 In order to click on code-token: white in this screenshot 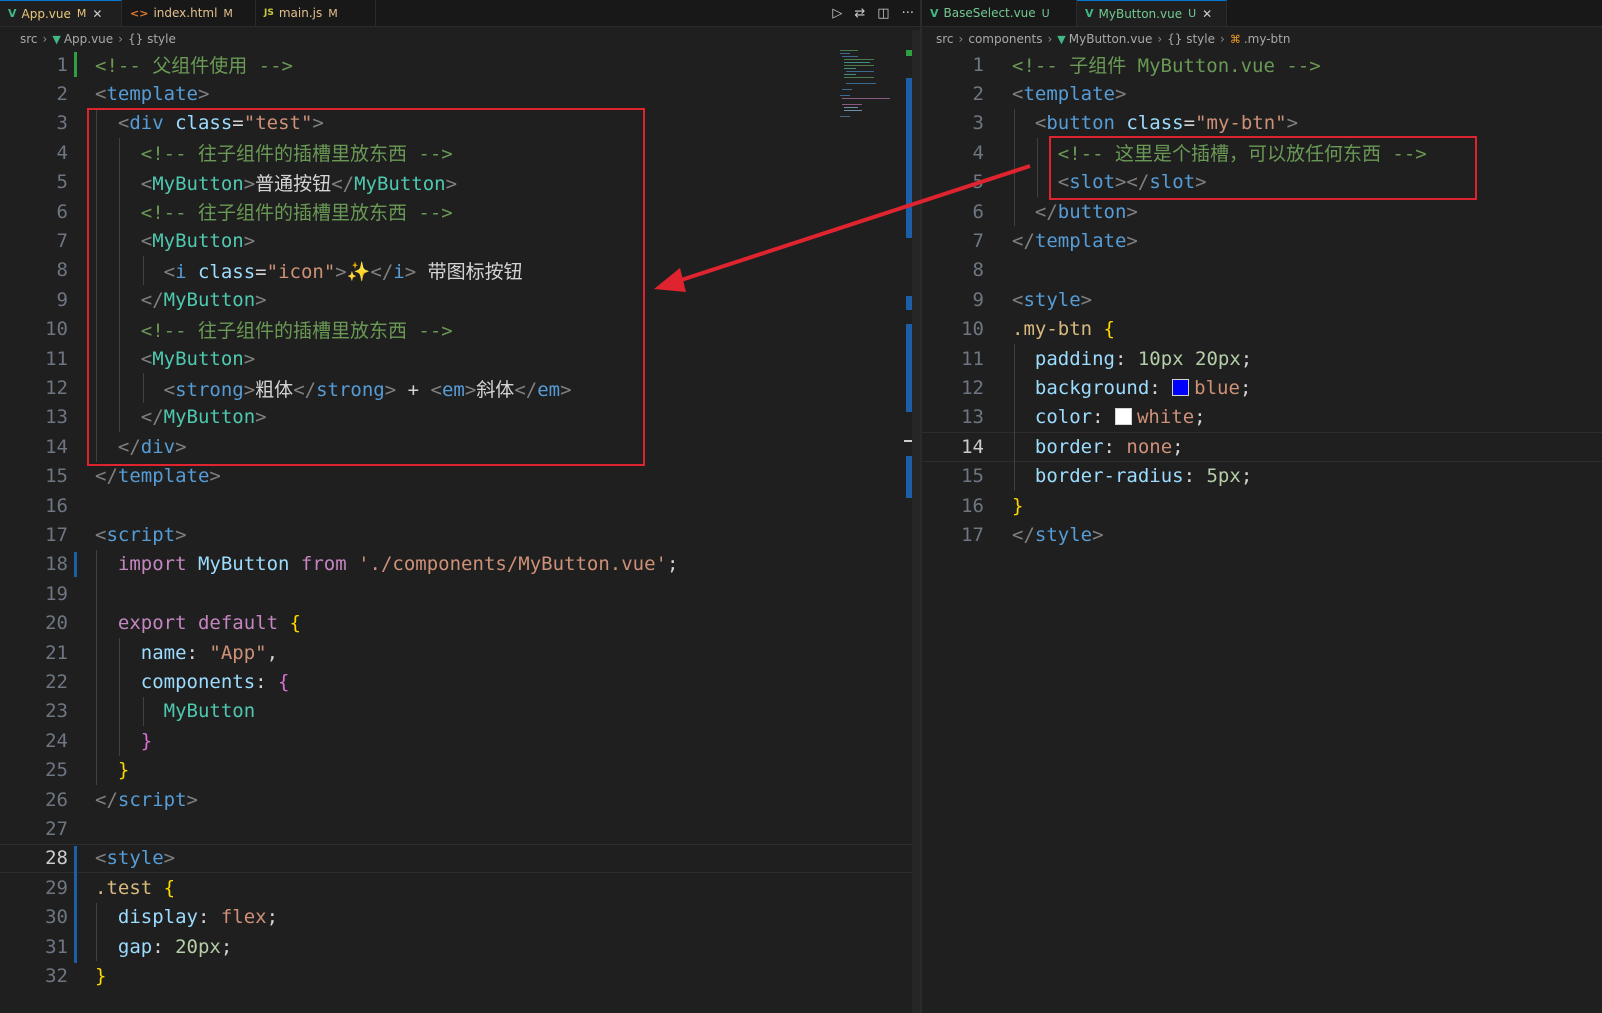, I will do `click(1165, 417)`.